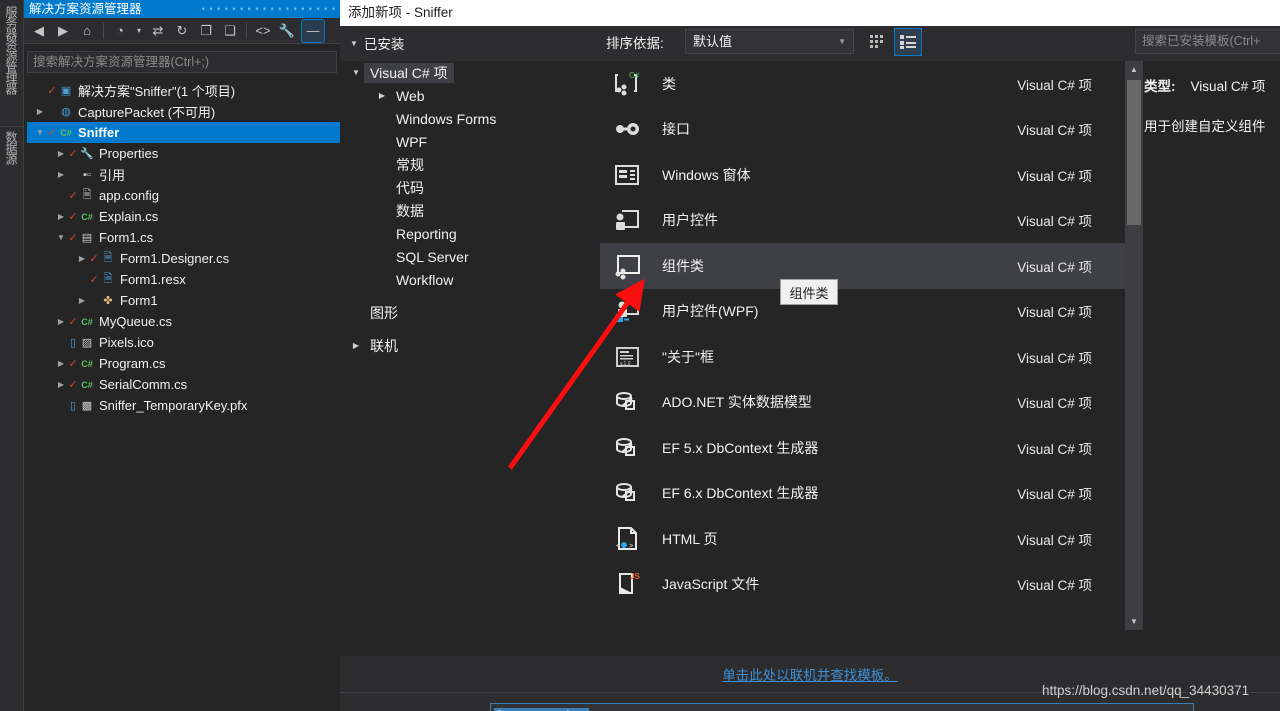 The width and height of the screenshot is (1280, 711). I want to click on installed-section-header: ▼ 已安装, so click(475, 43).